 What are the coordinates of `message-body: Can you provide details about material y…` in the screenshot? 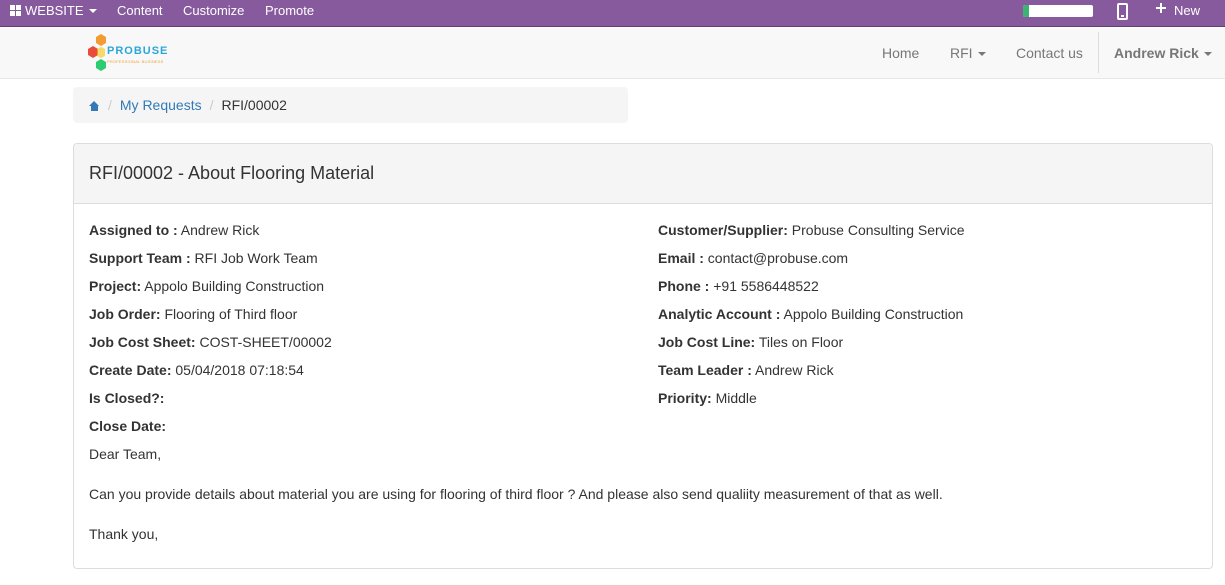 It's located at (516, 494).